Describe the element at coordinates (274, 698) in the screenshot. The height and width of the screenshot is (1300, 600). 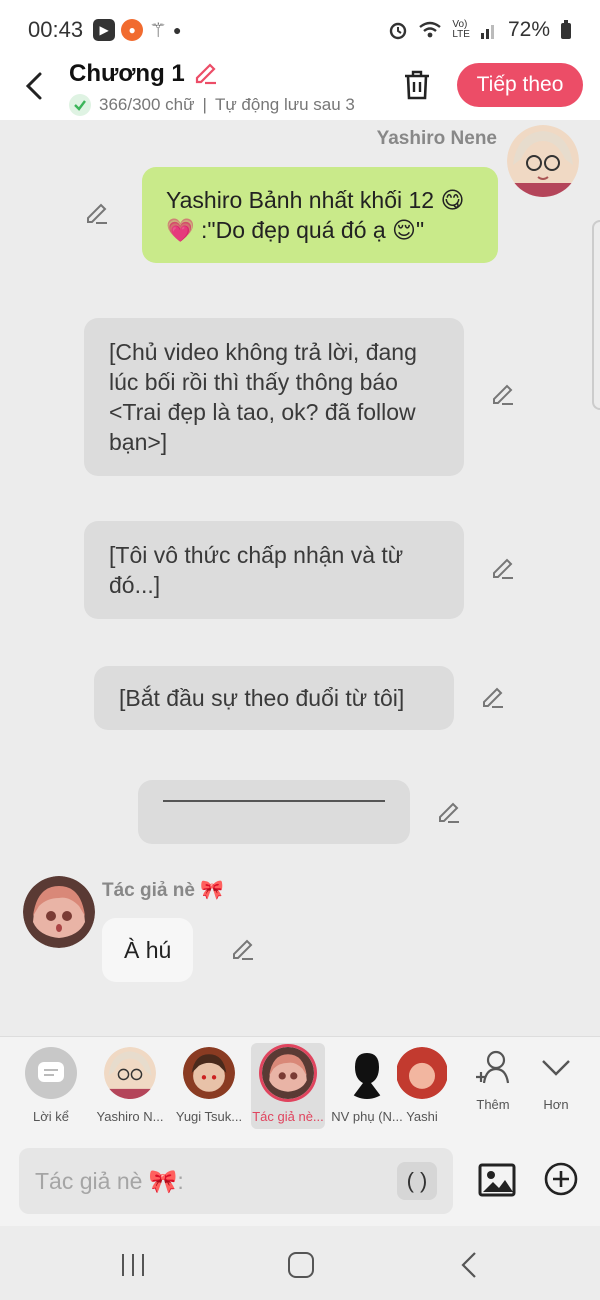
I see `message-bubble: [Bắt đầu sự theo đuổi từ tôi]` at that location.